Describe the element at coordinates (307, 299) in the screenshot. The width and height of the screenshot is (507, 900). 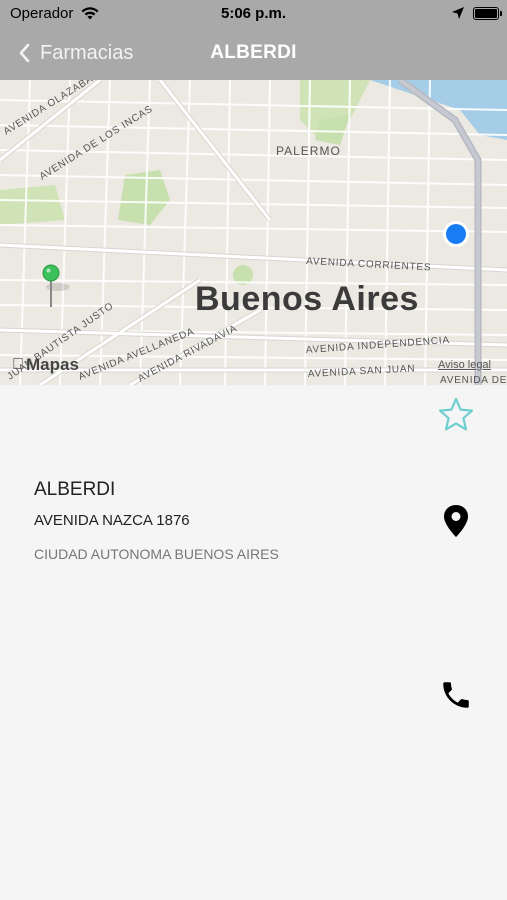
I see `map-city-label: Buenos Aires` at that location.